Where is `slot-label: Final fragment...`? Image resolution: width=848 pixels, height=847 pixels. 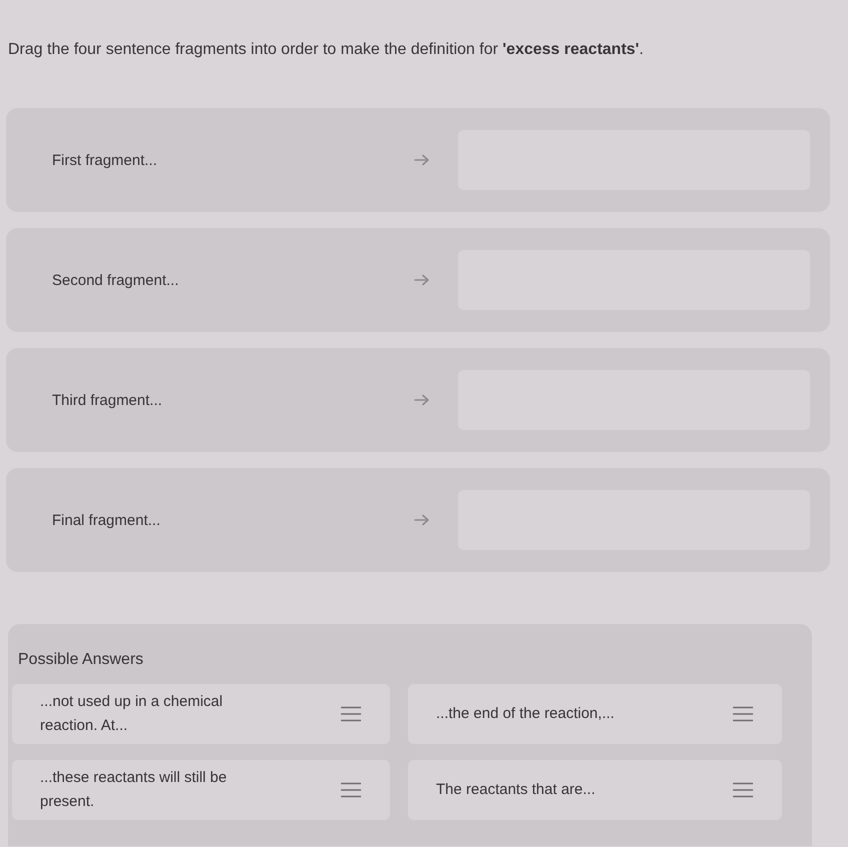
slot-label: Final fragment... is located at coordinates (107, 520).